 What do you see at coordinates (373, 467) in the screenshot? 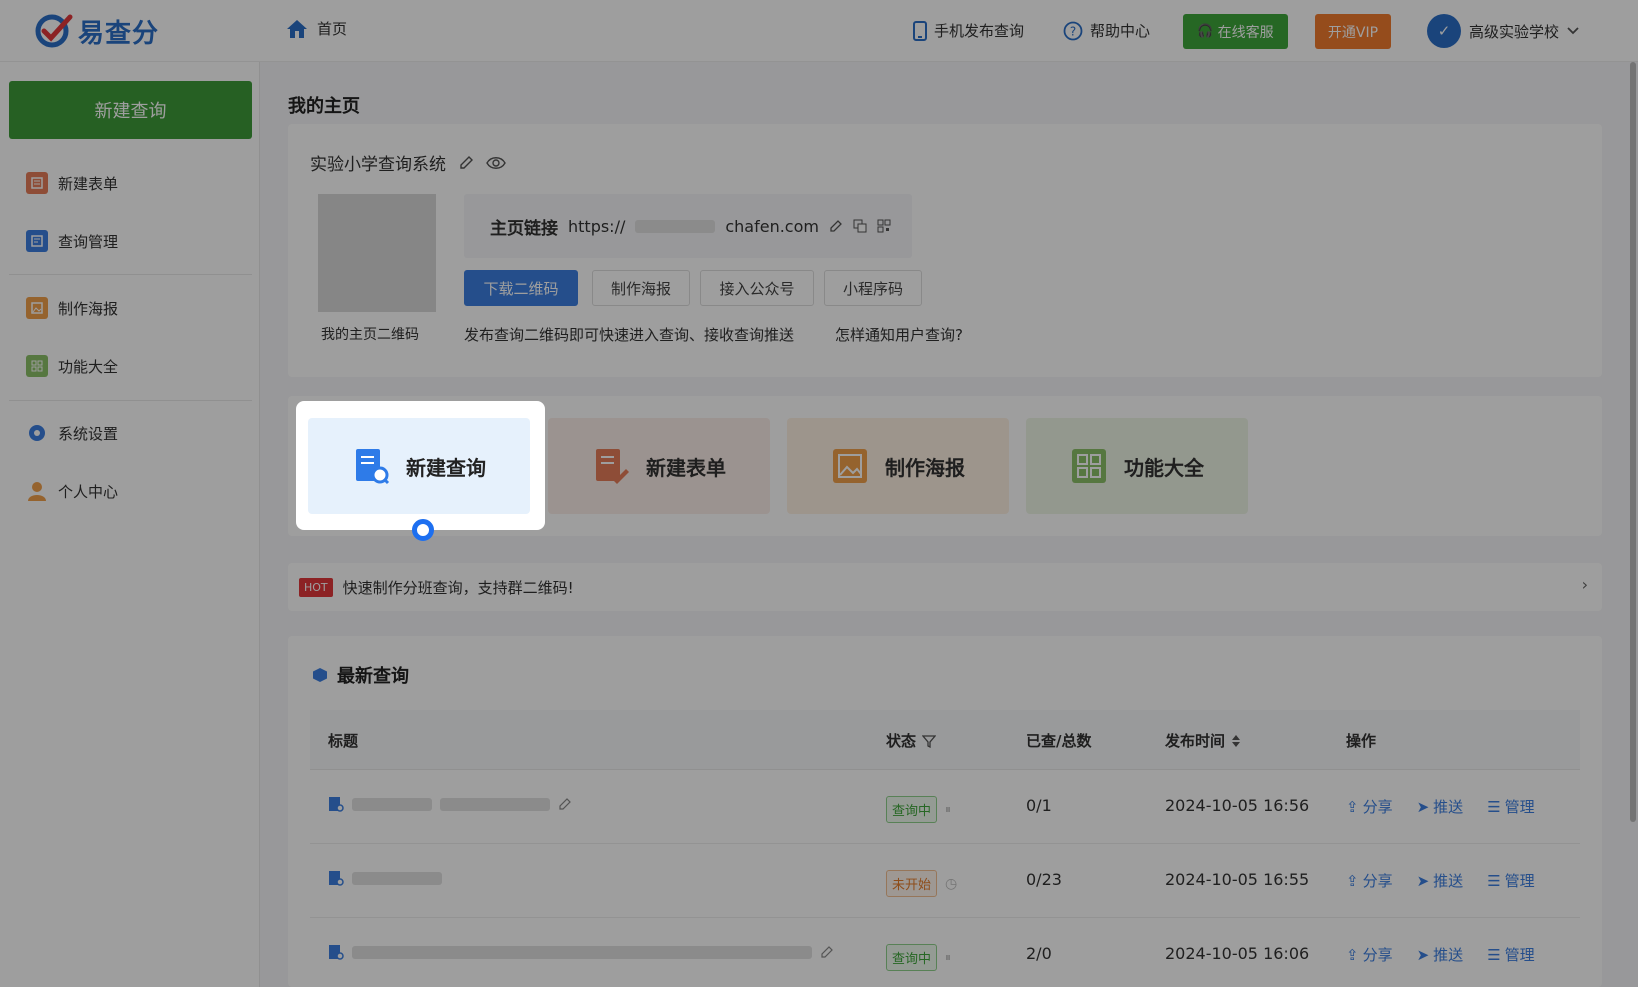
I see `new-query-icon` at bounding box center [373, 467].